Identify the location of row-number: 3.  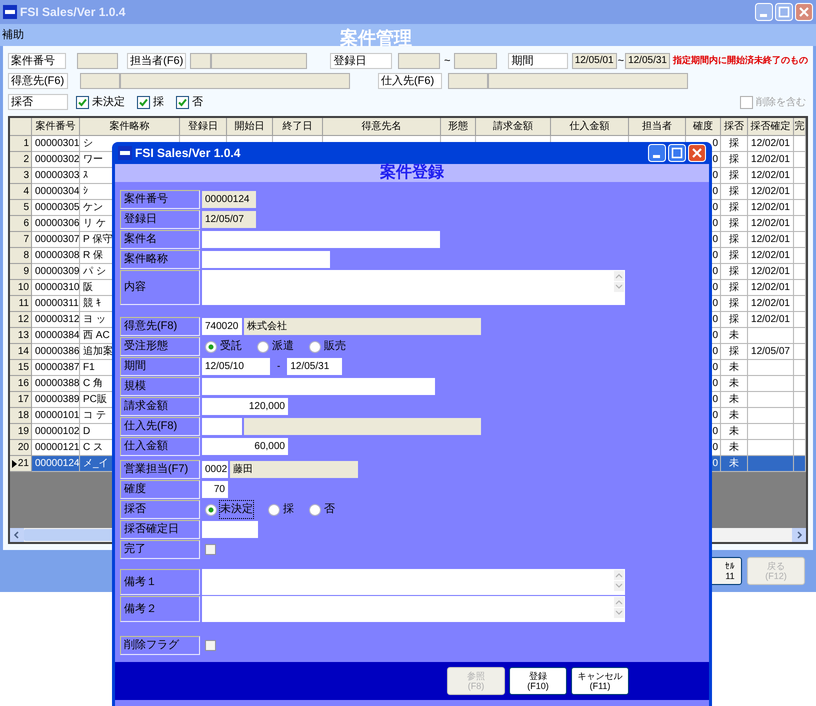
(26, 176).